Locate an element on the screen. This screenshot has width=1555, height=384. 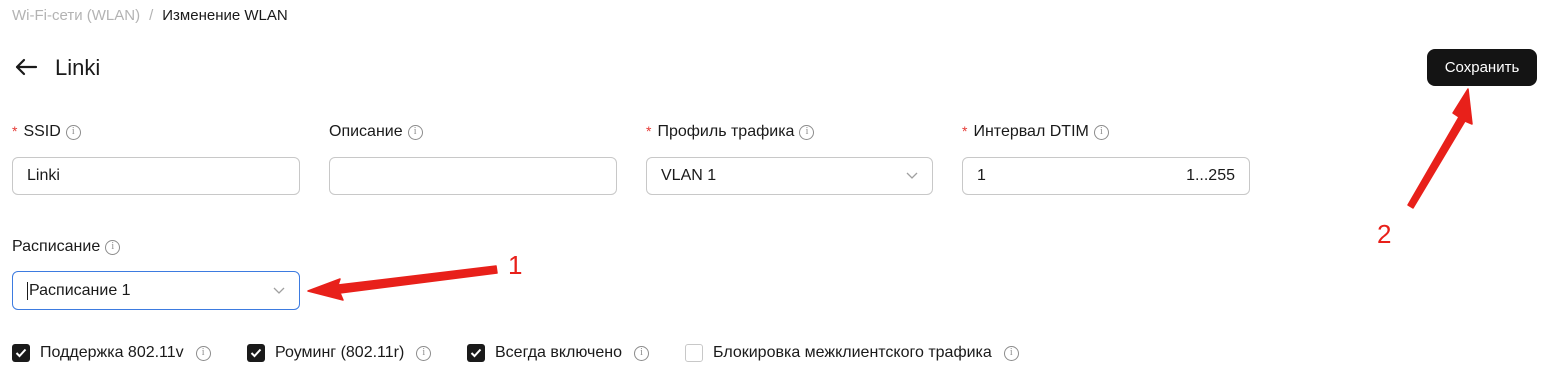
annotation-marker-2: 2 is located at coordinates (1384, 234).